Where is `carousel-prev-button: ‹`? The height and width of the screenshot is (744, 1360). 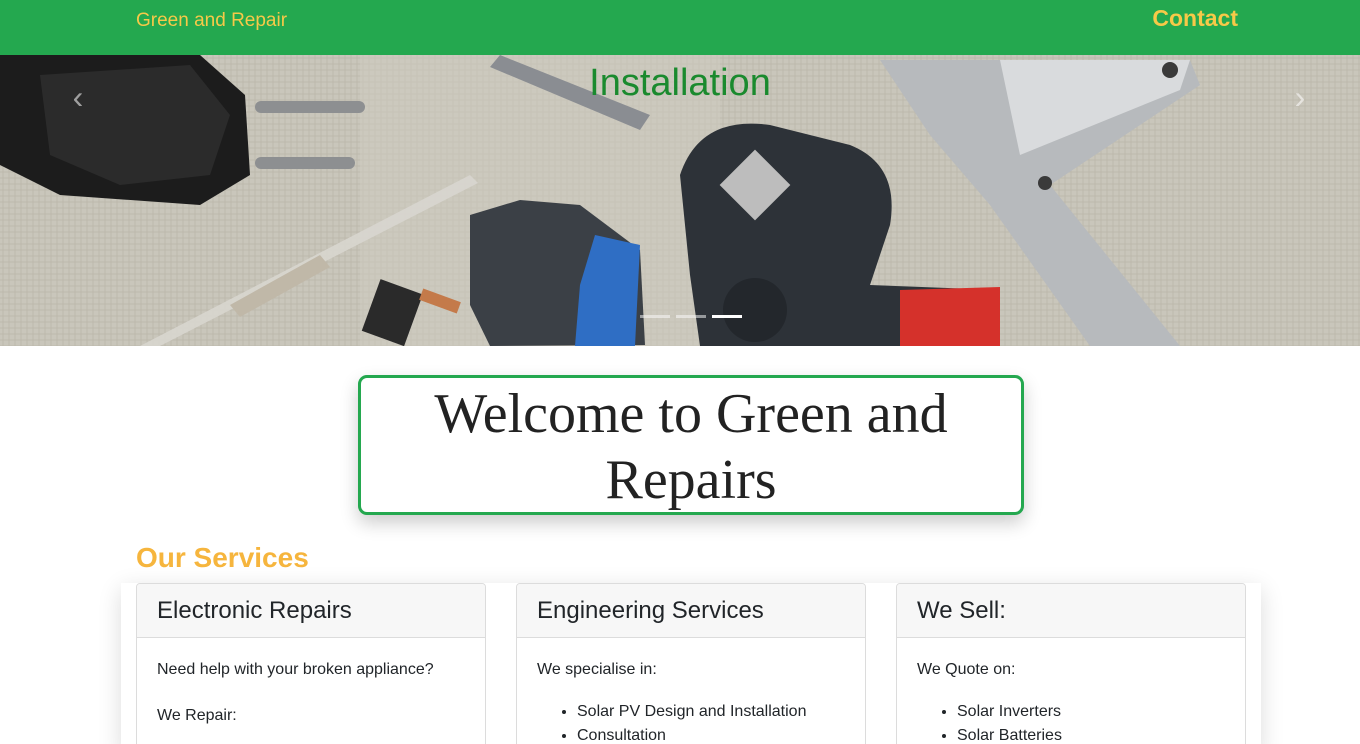
carousel-prev-button: ‹ is located at coordinates (78, 97).